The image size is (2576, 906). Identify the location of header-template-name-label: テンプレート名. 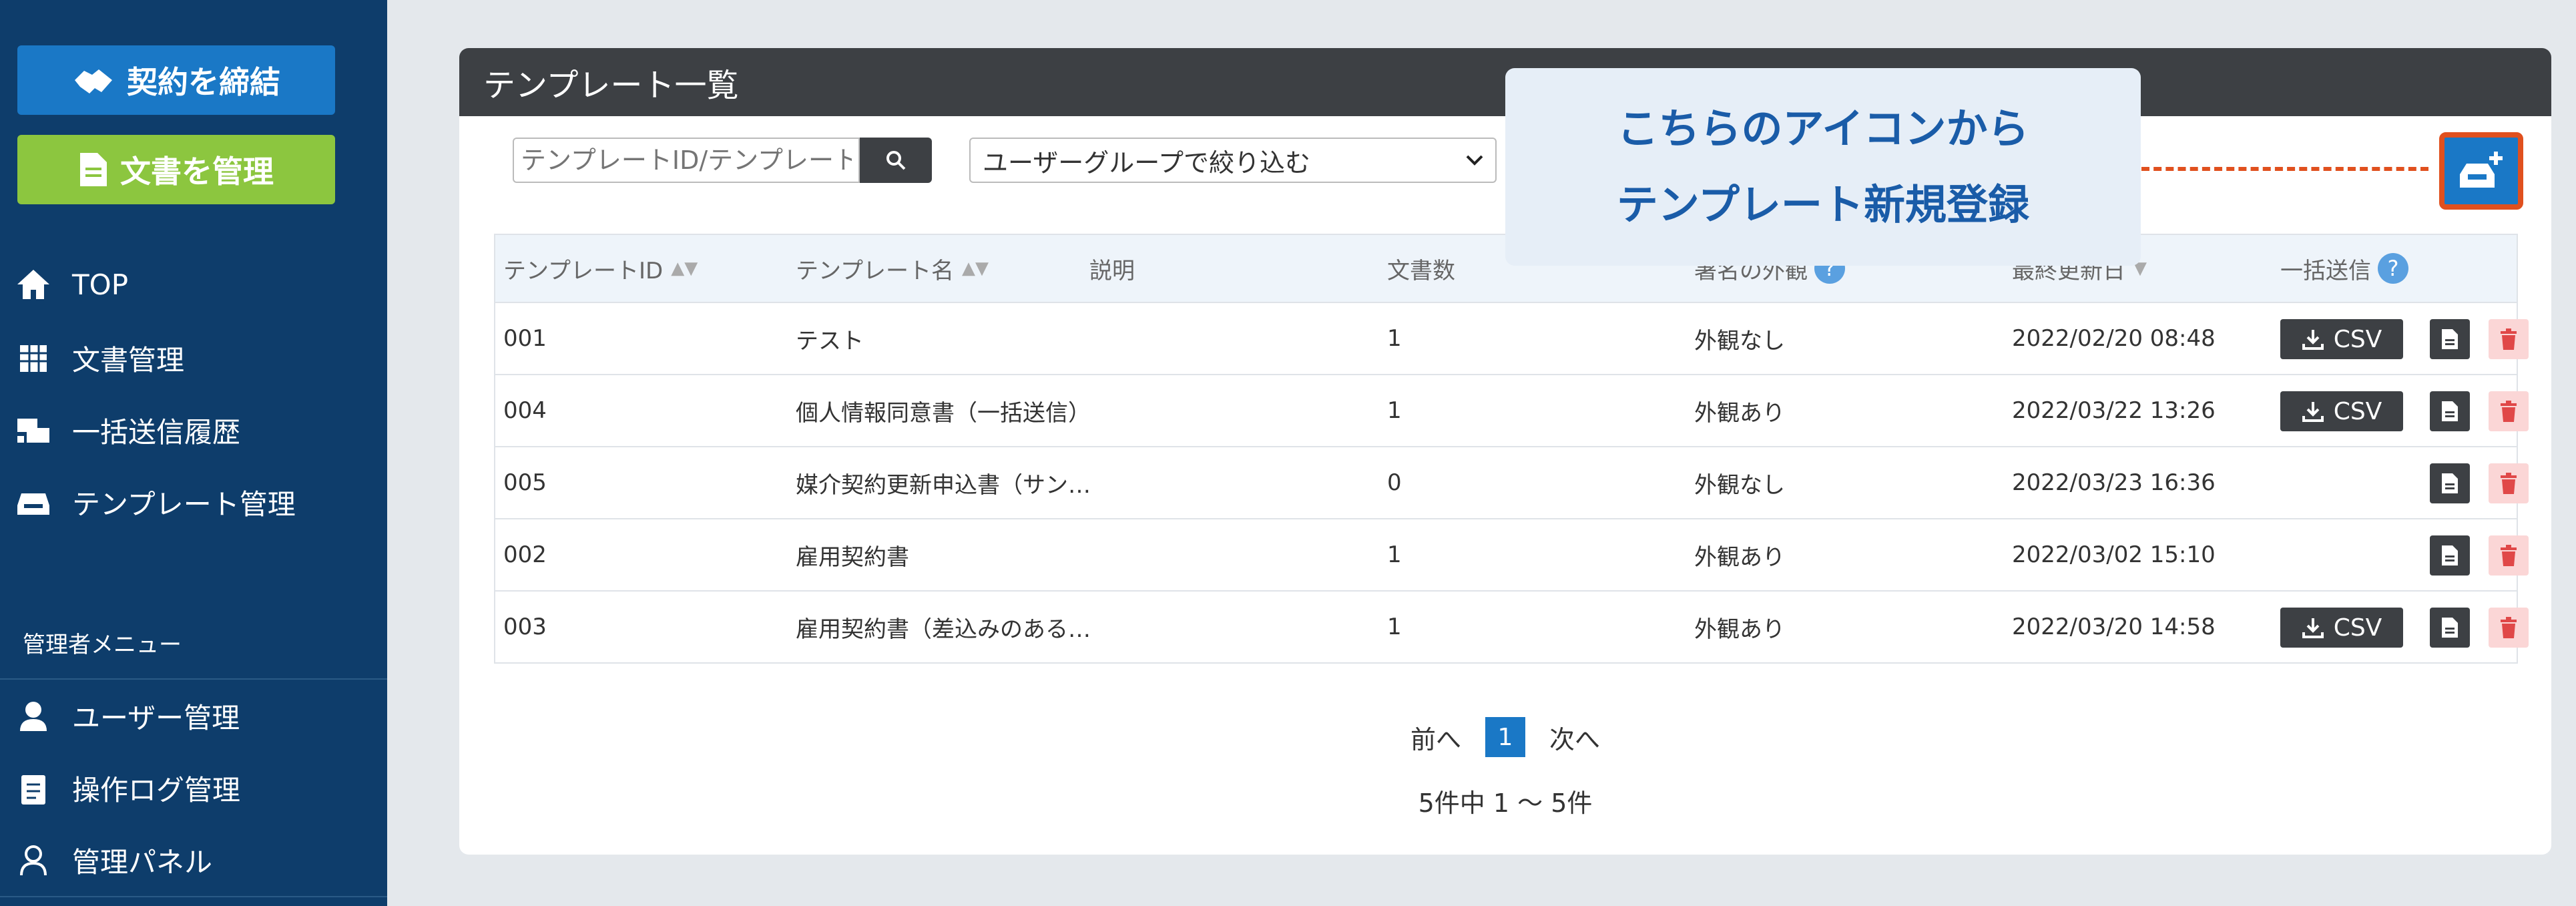
(875, 270).